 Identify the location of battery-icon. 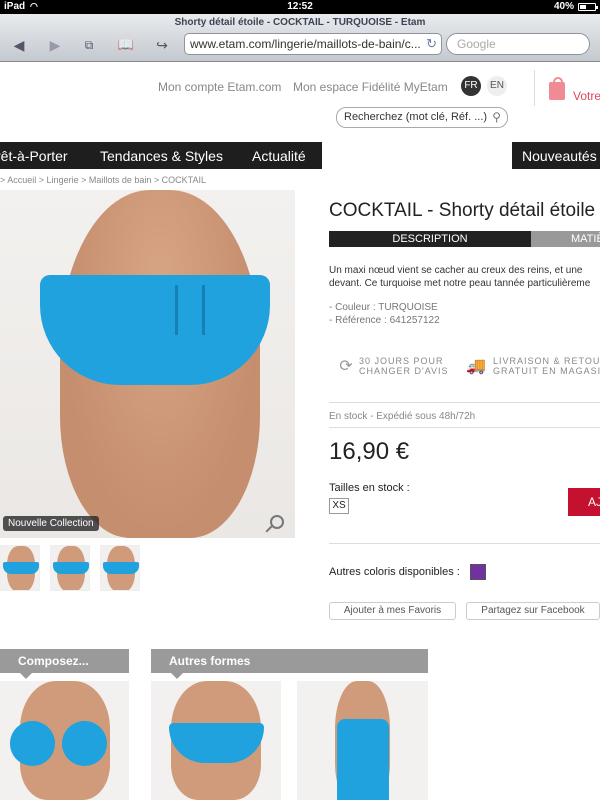
(588, 7).